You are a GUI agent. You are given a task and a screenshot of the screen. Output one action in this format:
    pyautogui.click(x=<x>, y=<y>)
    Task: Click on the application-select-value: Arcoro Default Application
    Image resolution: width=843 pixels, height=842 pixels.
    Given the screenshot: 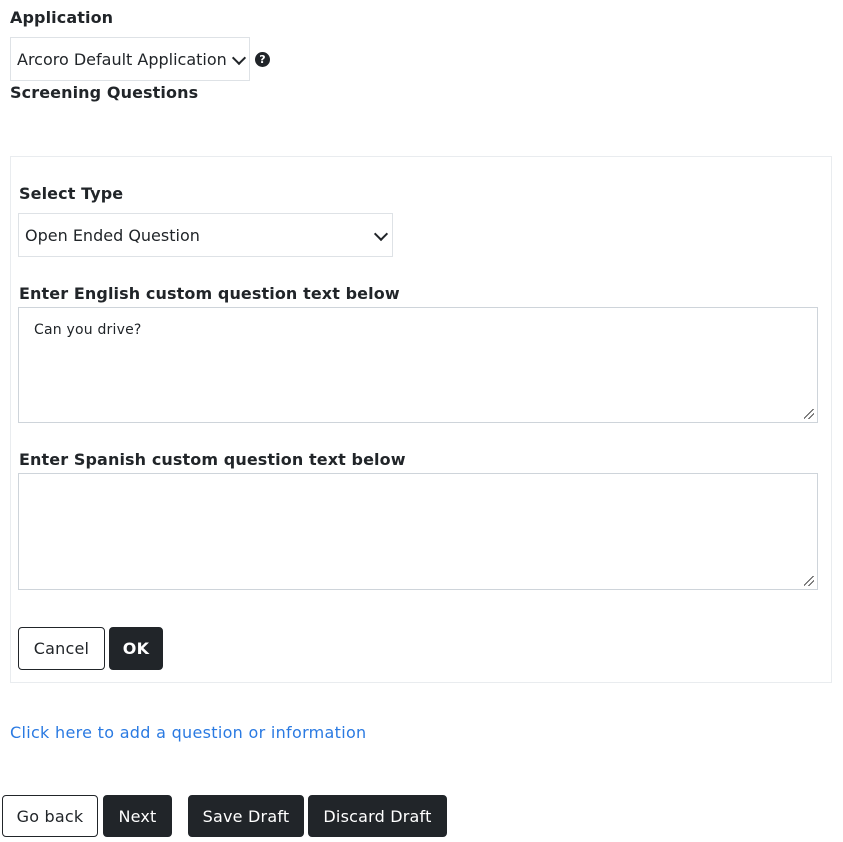 What is the action you would take?
    pyautogui.click(x=122, y=59)
    